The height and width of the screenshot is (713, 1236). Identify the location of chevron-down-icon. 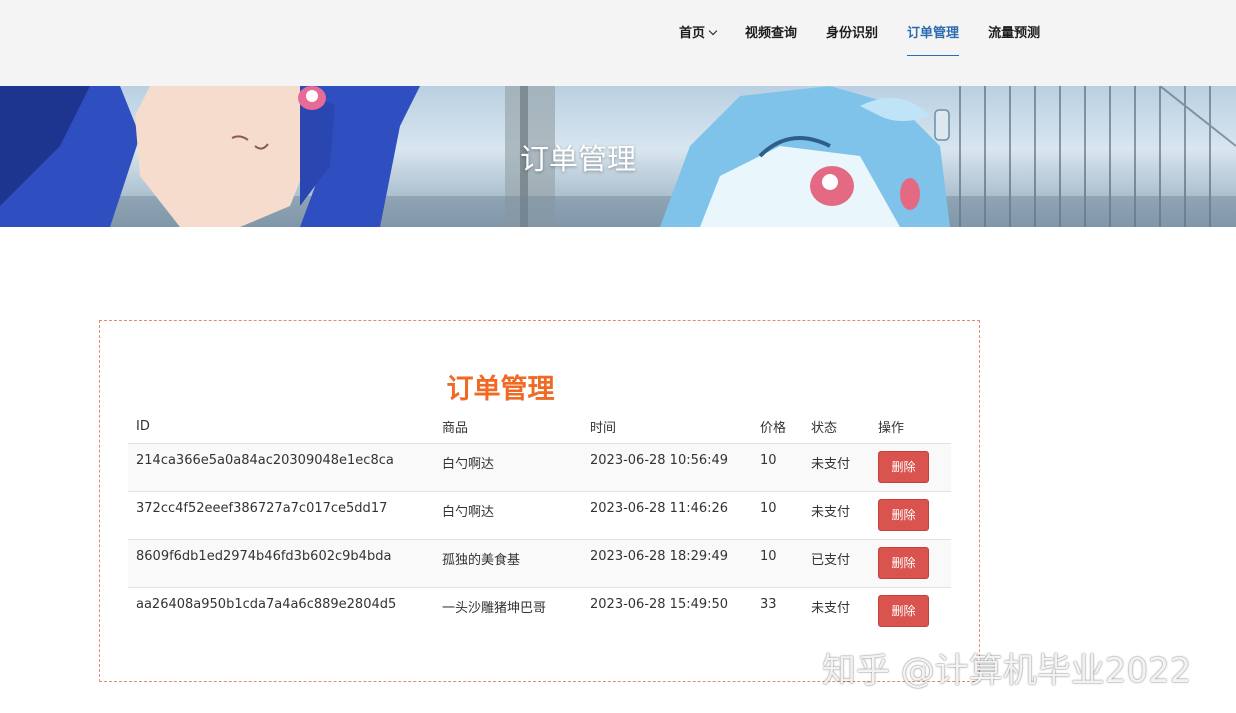
(713, 31).